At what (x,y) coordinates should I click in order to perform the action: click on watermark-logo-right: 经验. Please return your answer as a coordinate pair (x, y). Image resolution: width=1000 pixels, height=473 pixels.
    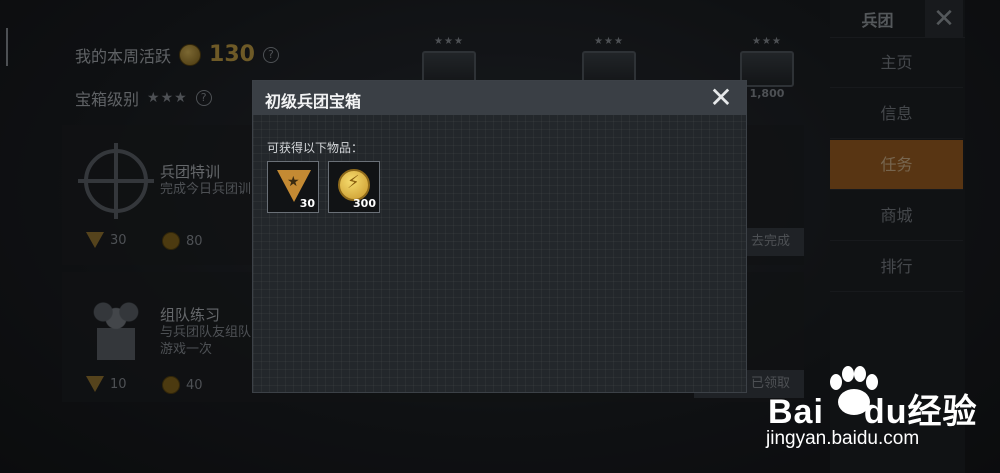
    Looking at the image, I should click on (942, 412).